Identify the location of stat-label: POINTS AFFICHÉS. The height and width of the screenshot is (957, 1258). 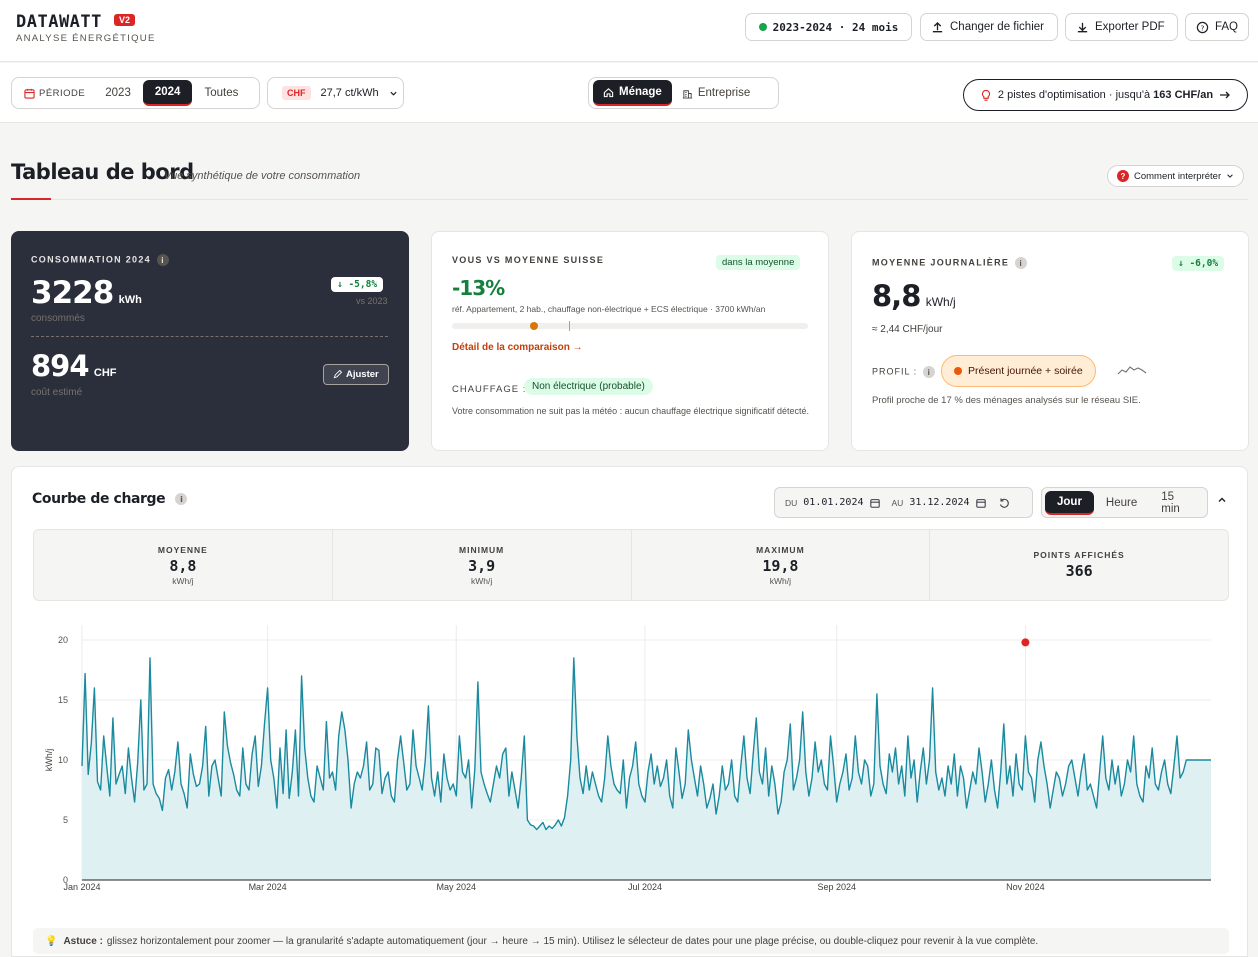
(1079, 555).